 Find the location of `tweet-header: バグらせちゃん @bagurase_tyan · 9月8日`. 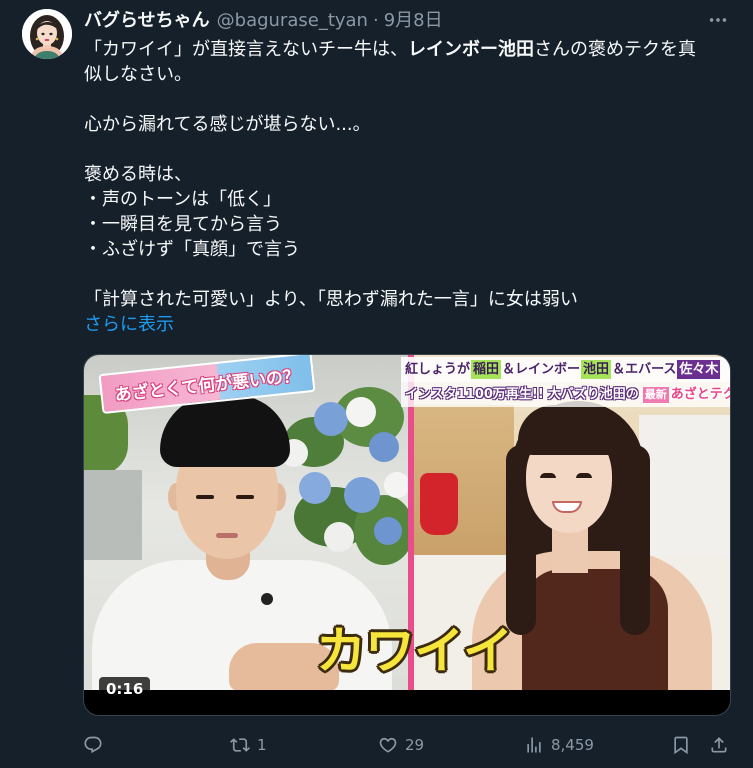

tweet-header: バグらせちゃん @bagurase_tyan · 9月8日 is located at coordinates (263, 21).